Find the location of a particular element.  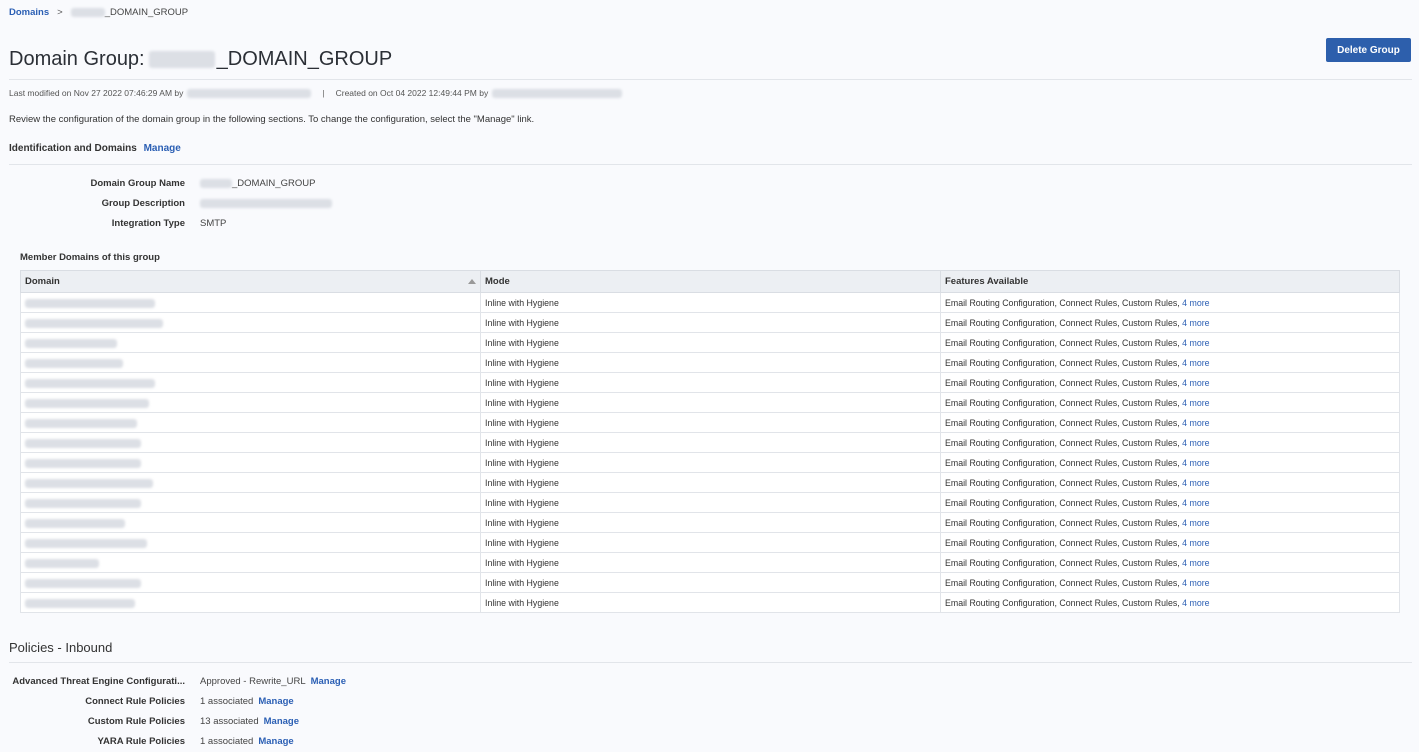

field-value: SMTP is located at coordinates (213, 223).